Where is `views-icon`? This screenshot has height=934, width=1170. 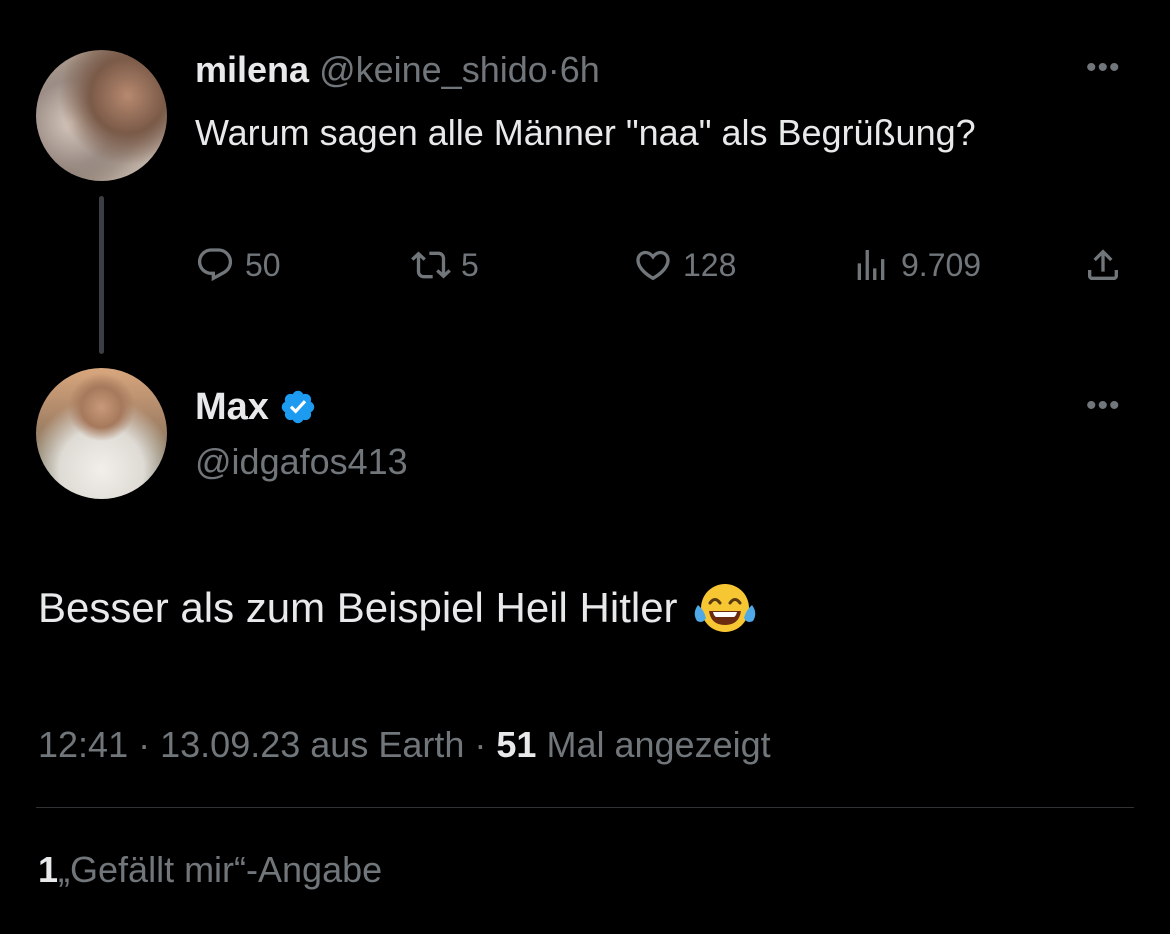
views-icon is located at coordinates (871, 265).